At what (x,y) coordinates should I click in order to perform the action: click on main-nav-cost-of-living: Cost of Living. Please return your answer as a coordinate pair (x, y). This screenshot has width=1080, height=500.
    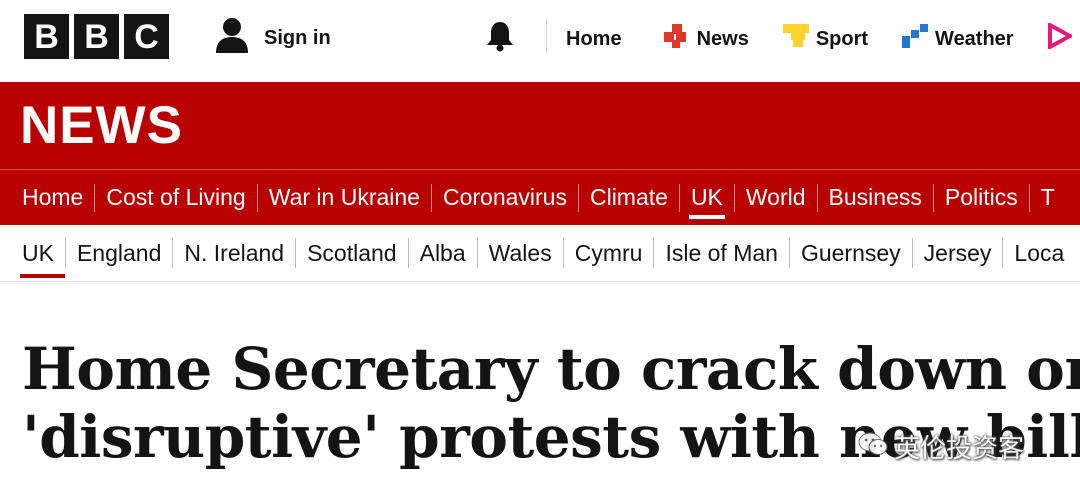
    Looking at the image, I should click on (175, 197).